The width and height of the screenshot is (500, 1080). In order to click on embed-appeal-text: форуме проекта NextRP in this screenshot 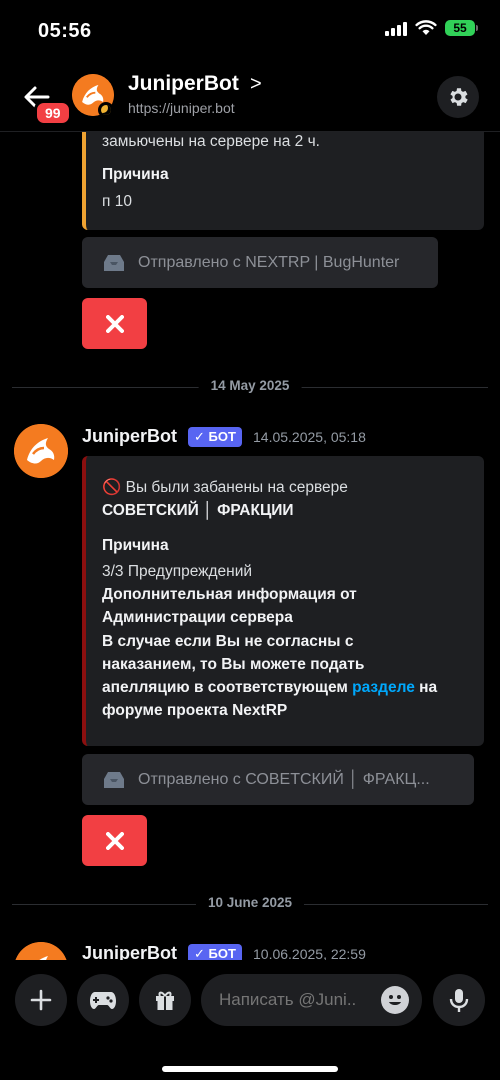, I will do `click(195, 710)`.